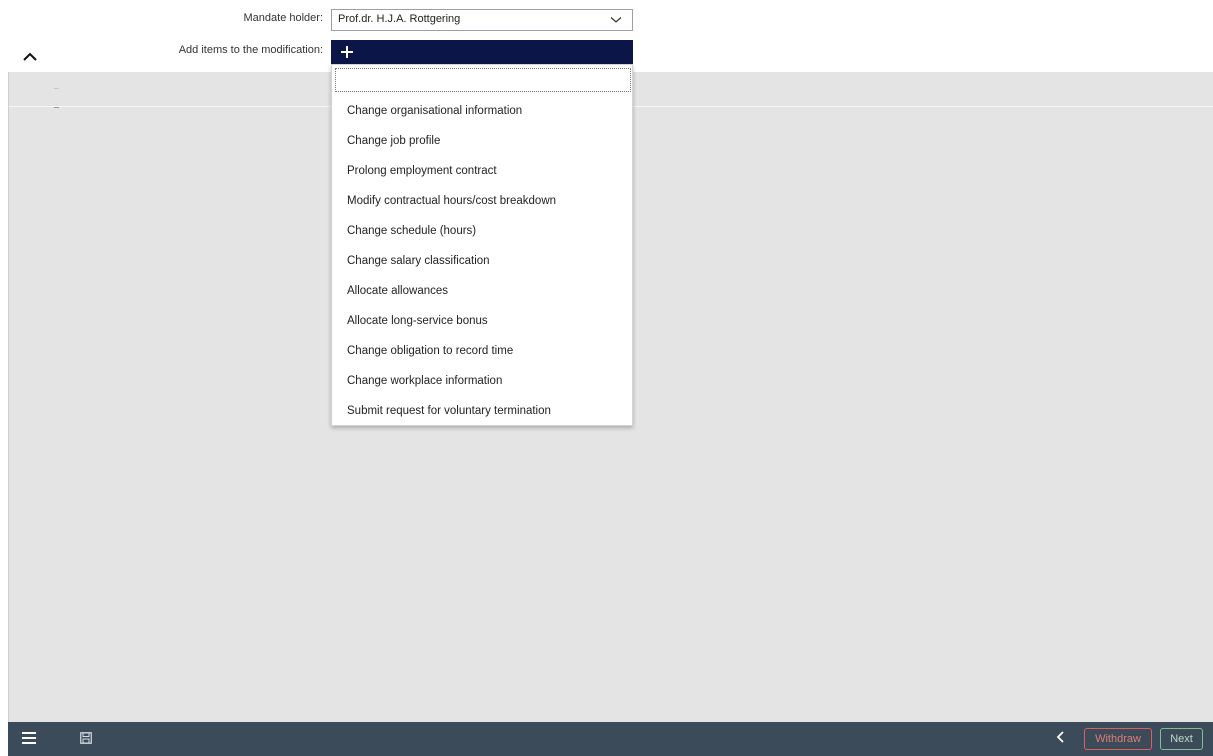 Image resolution: width=1213 pixels, height=756 pixels. I want to click on dropdown-option: Change obligation to record time, so click(482, 351).